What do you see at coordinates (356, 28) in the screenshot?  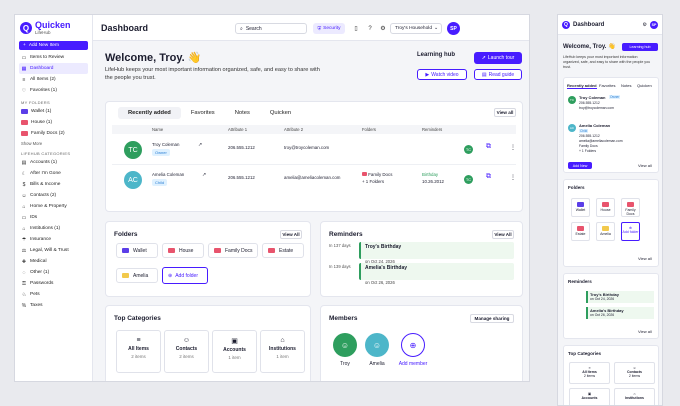 I see `device-icon: ▯` at bounding box center [356, 28].